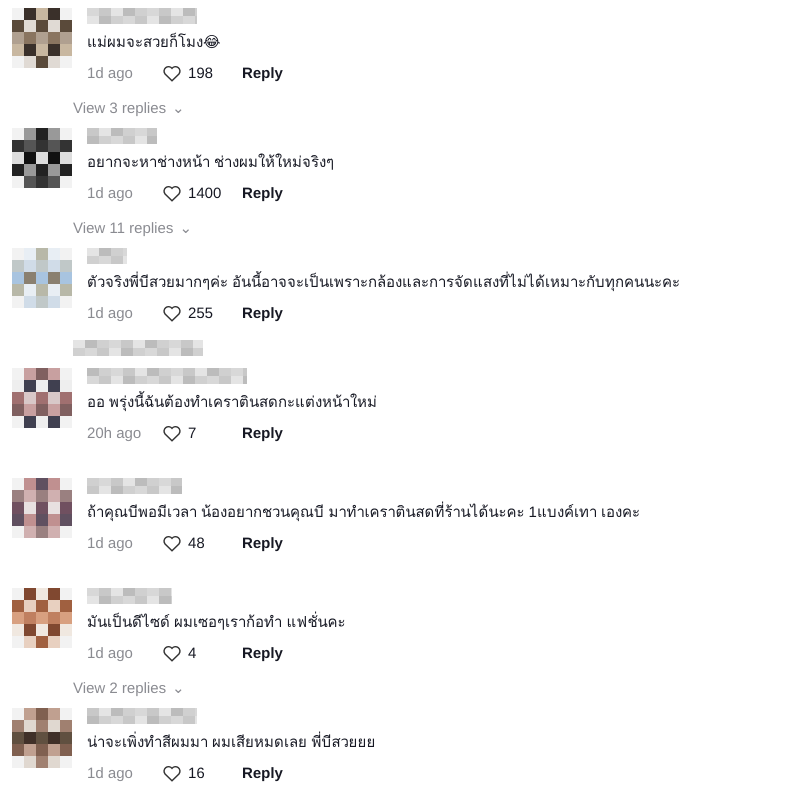  What do you see at coordinates (154, 42) in the screenshot?
I see `comment-text: แม่ผมจะสวยก็โมง😂` at bounding box center [154, 42].